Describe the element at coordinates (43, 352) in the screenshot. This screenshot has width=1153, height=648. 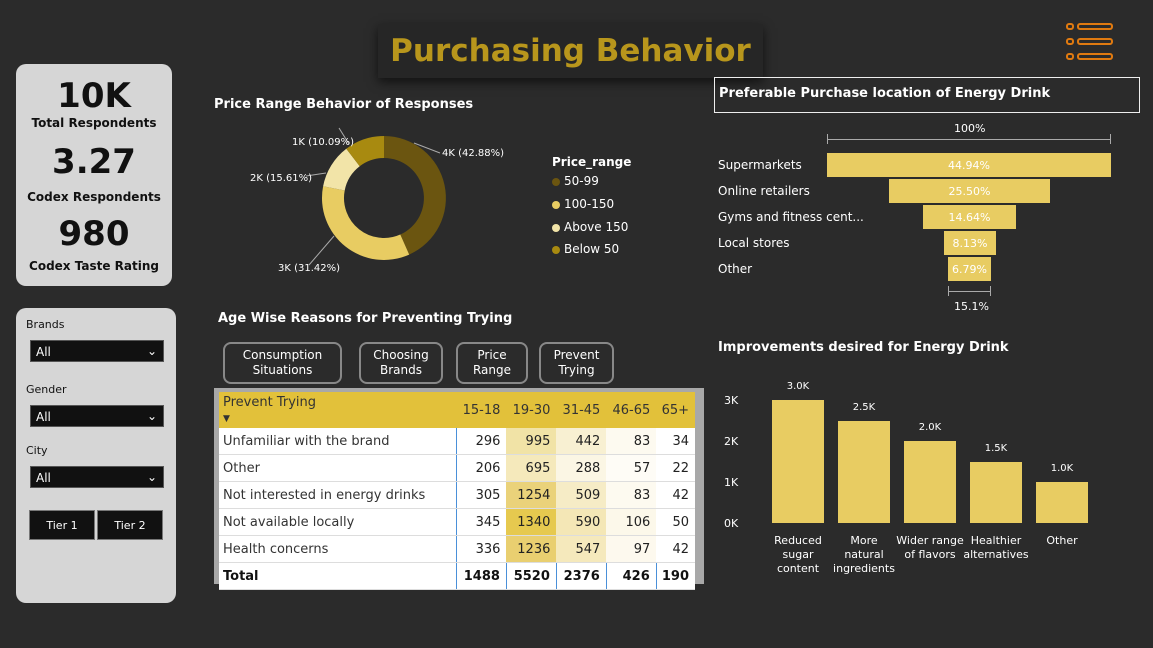
I see `brands-value: All` at that location.